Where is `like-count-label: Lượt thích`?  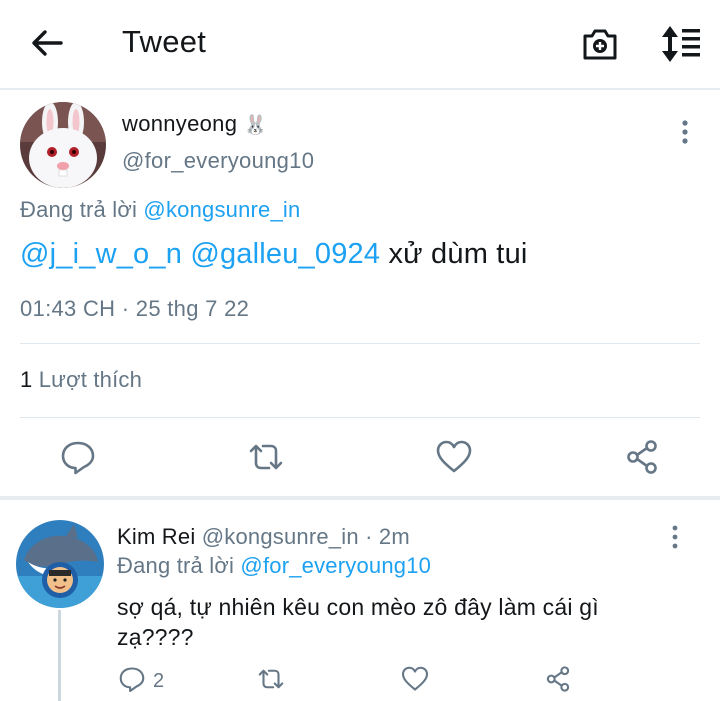 like-count-label: Lượt thích is located at coordinates (90, 379).